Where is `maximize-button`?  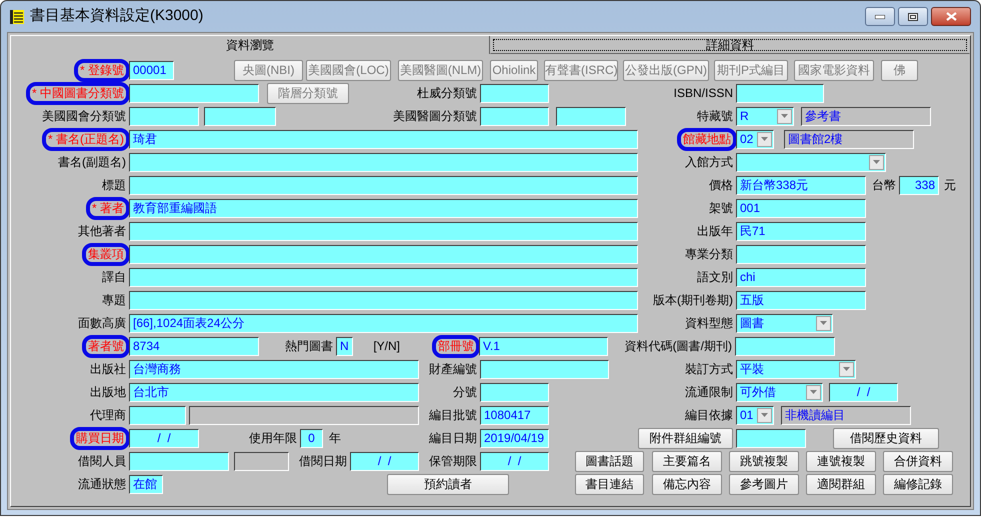
maximize-button is located at coordinates (913, 16).